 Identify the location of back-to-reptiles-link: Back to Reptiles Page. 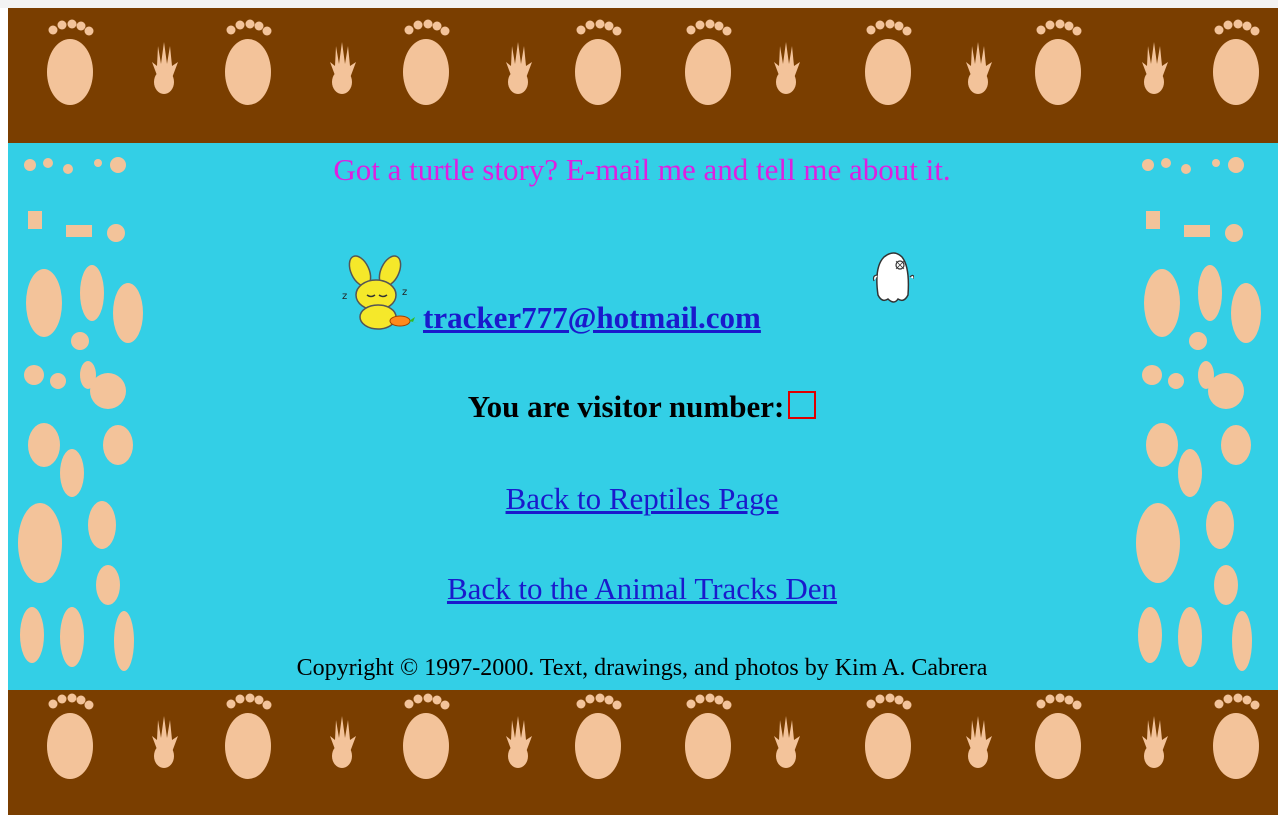
(642, 499).